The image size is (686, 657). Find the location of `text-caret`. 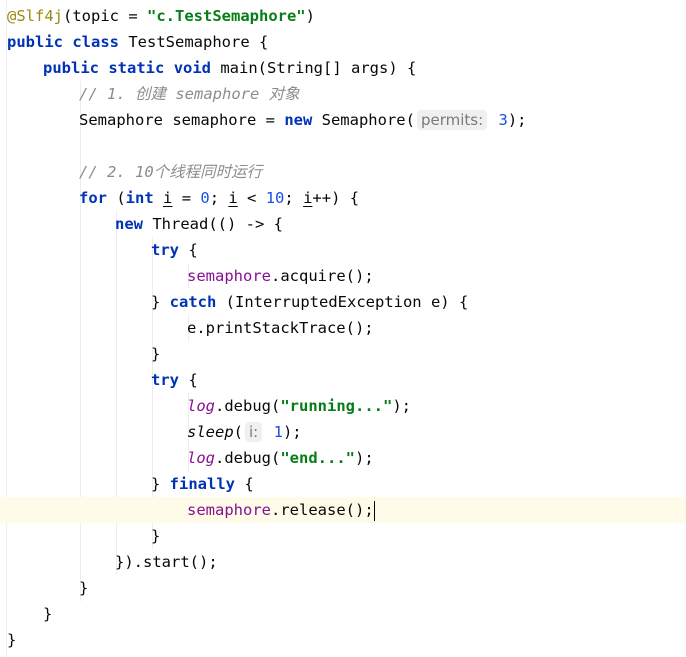

text-caret is located at coordinates (374, 510).